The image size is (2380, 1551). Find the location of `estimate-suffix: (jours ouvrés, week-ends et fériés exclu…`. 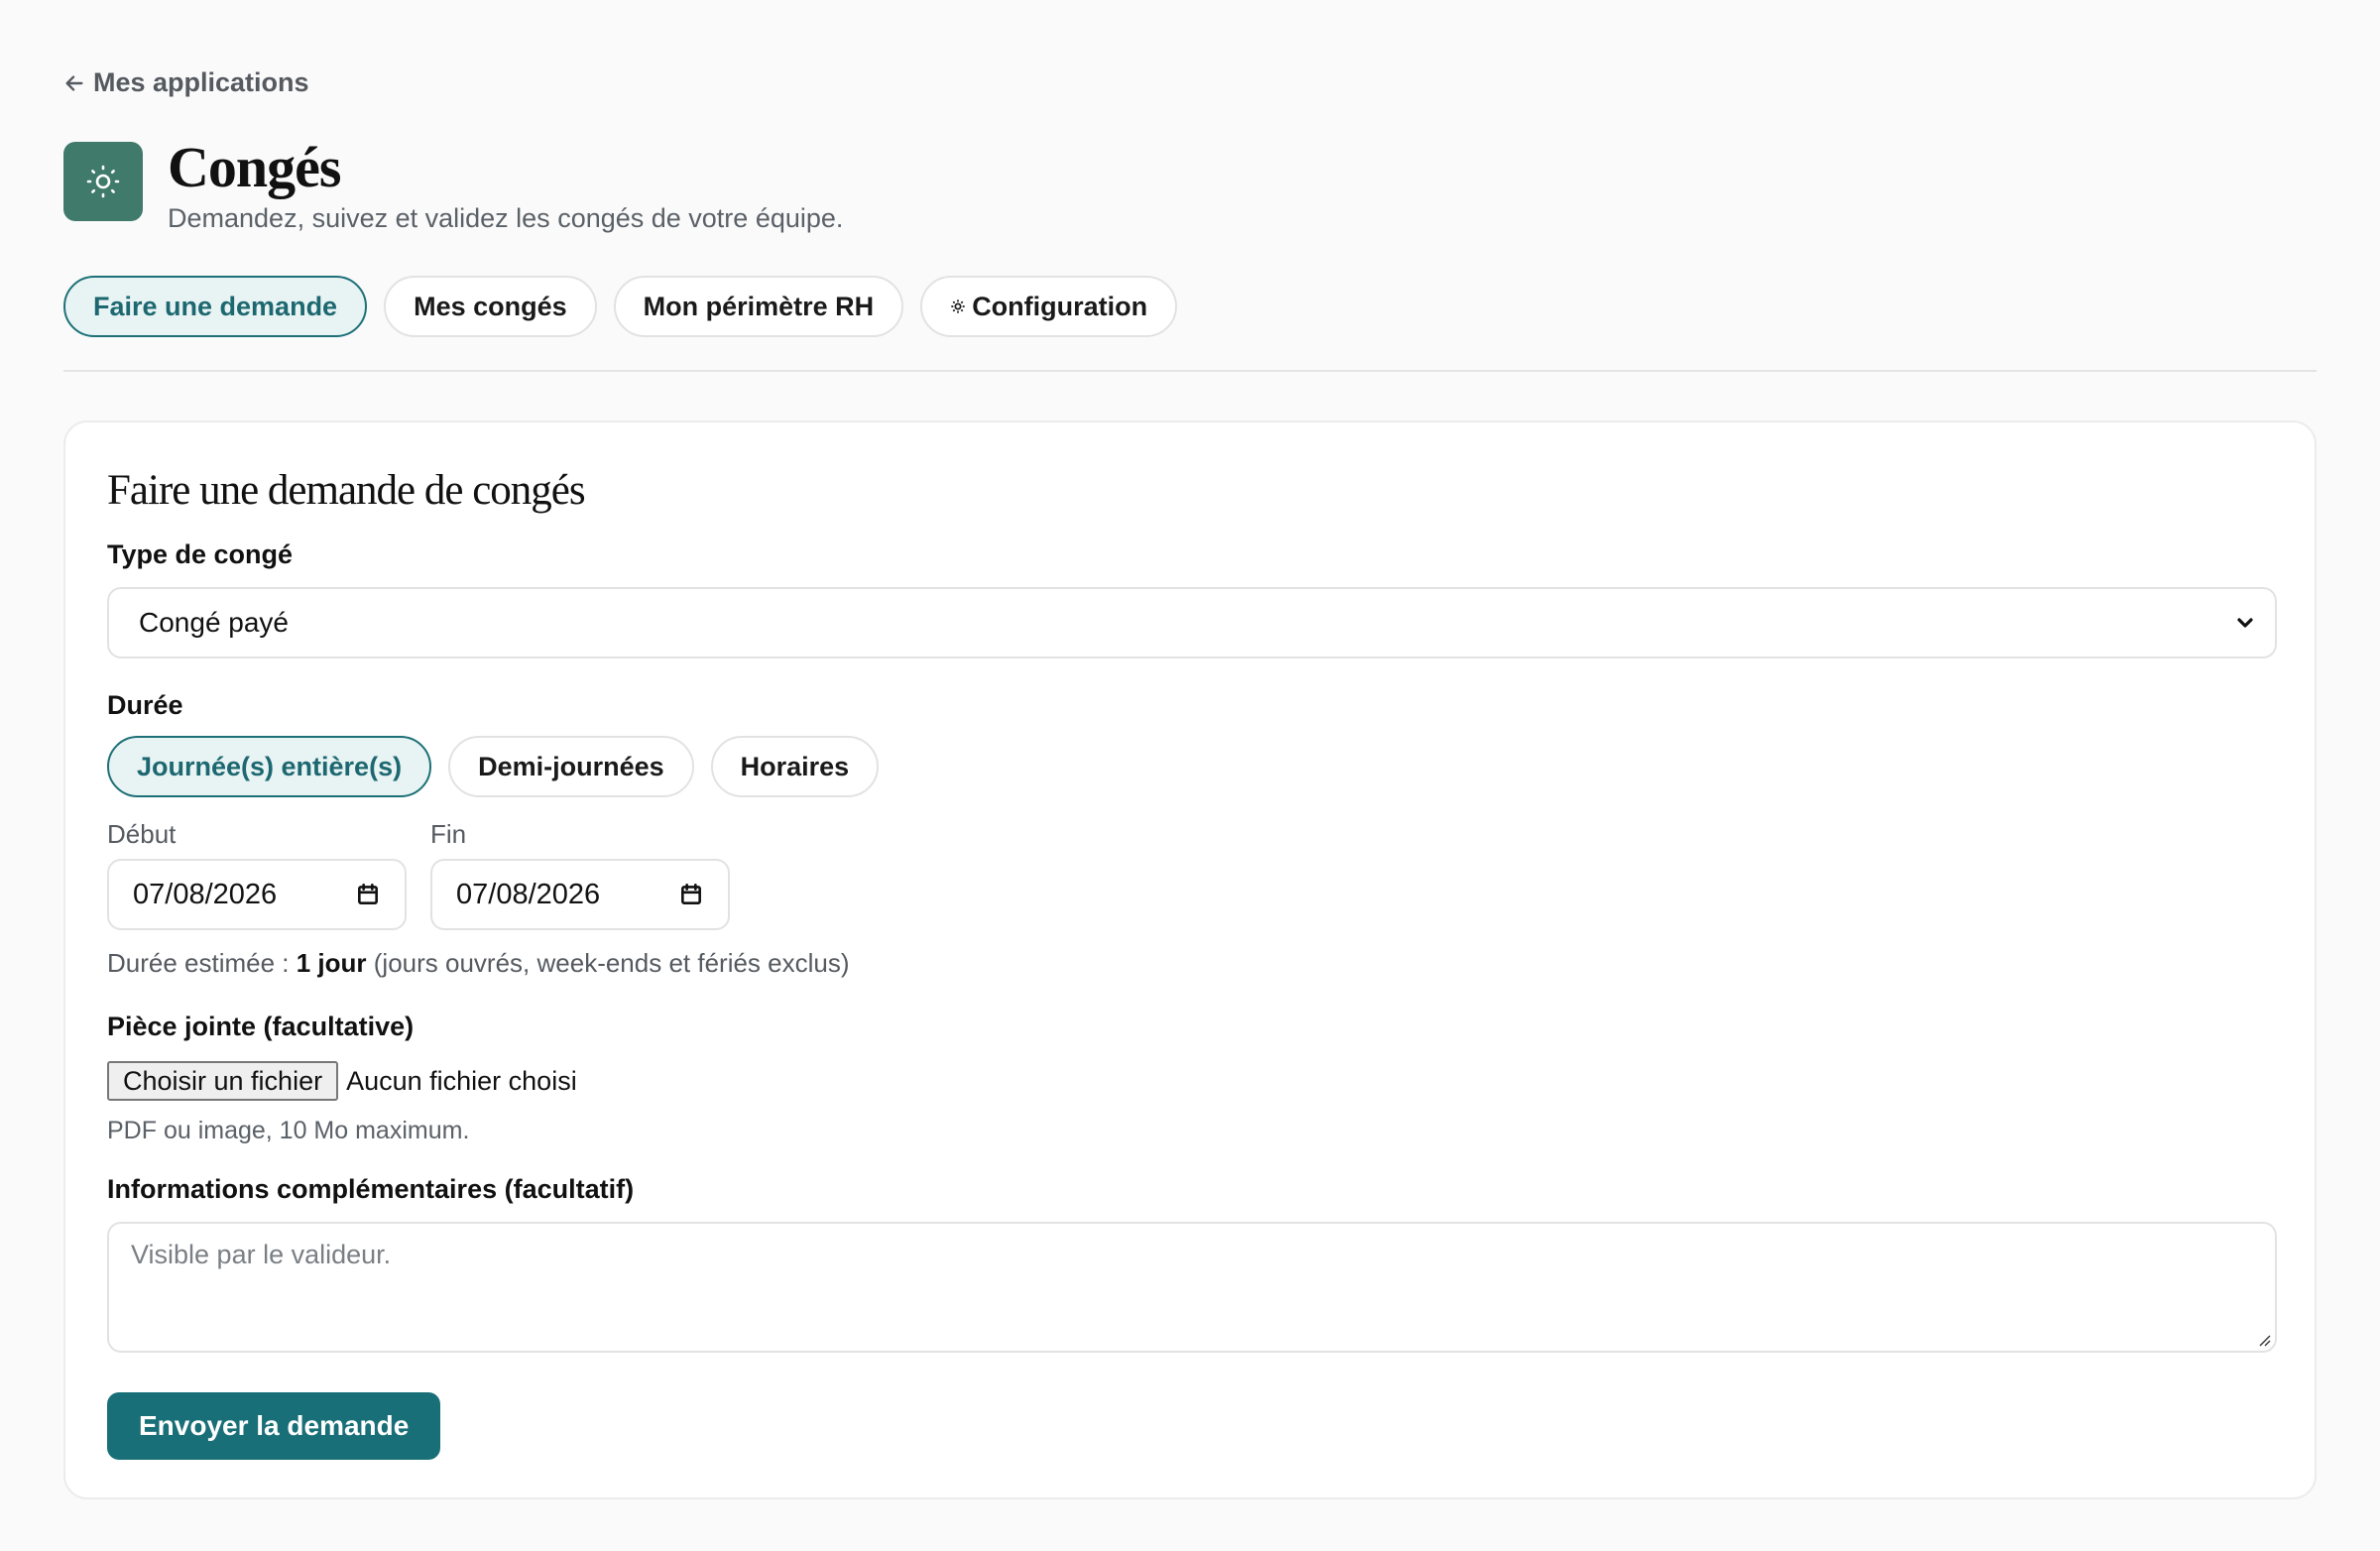

estimate-suffix: (jours ouvrés, week-ends et fériés exclu… is located at coordinates (608, 963).